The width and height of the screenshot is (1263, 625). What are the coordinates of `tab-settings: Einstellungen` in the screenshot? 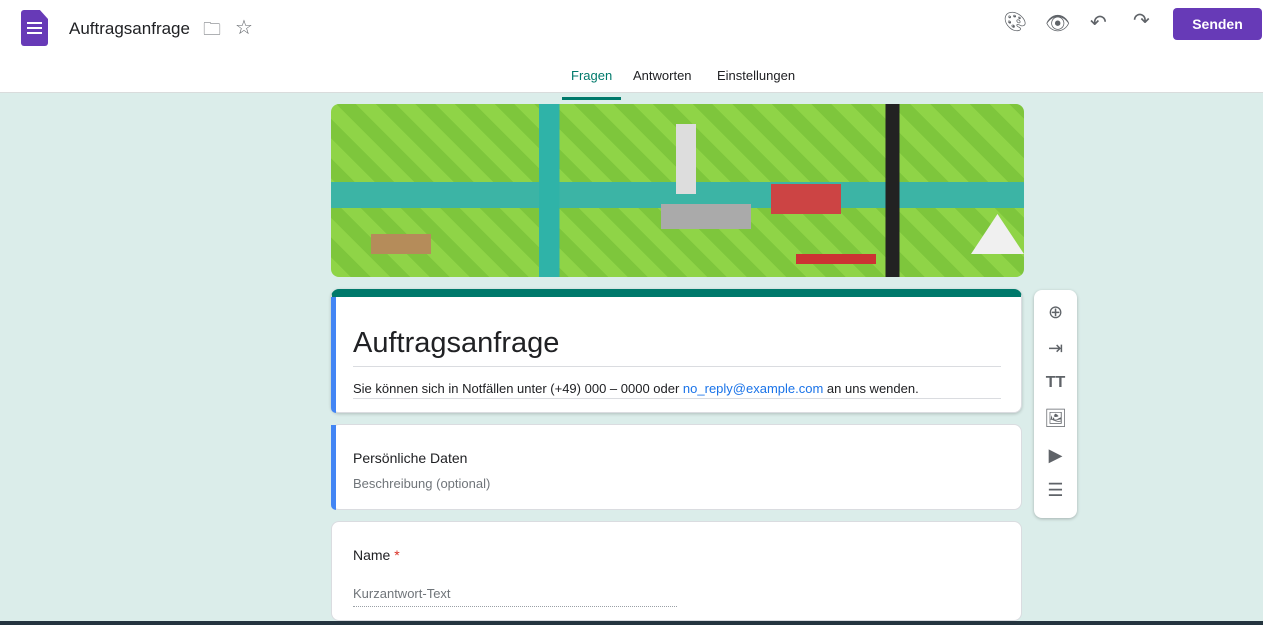 It's located at (756, 82).